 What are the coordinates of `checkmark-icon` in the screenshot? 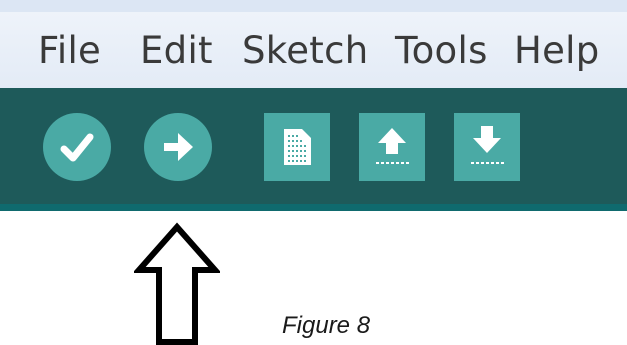 It's located at (77, 147).